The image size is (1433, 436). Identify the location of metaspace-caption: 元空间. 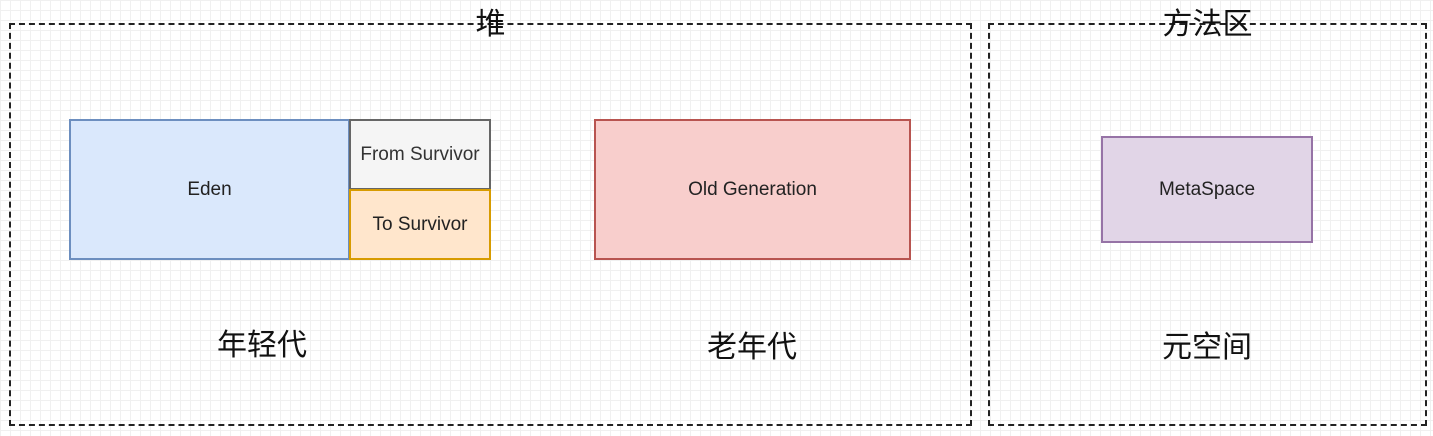
(1207, 347).